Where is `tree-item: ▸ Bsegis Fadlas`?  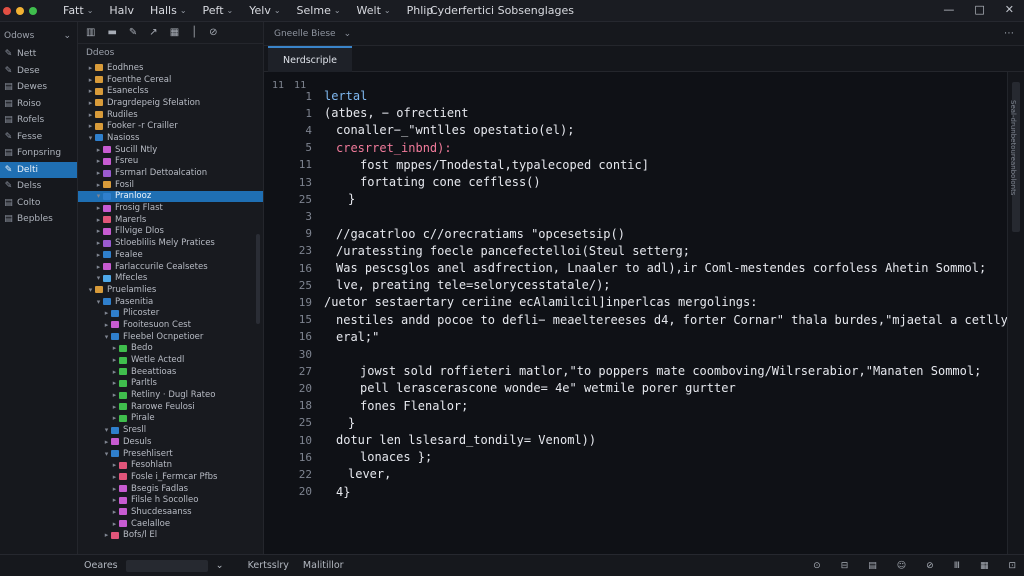 tree-item: ▸ Bsegis Fadlas is located at coordinates (170, 489).